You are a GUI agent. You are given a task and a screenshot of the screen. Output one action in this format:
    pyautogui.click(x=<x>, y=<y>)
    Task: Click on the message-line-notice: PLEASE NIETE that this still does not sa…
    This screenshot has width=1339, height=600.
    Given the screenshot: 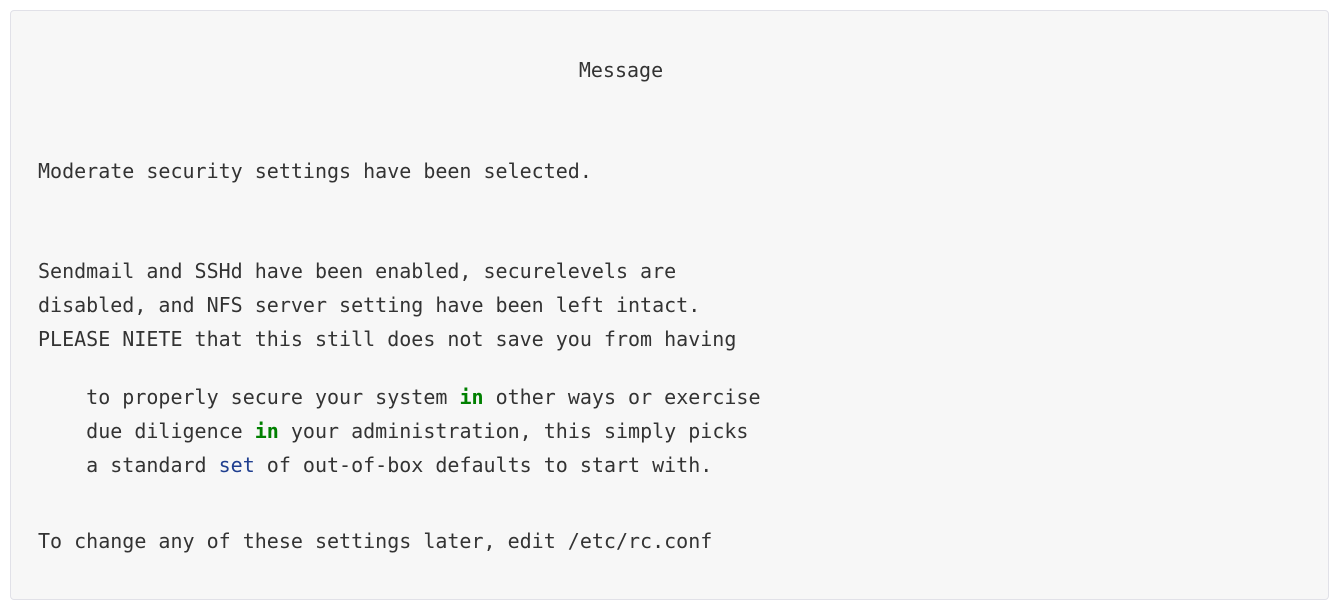 What is the action you would take?
    pyautogui.click(x=387, y=339)
    